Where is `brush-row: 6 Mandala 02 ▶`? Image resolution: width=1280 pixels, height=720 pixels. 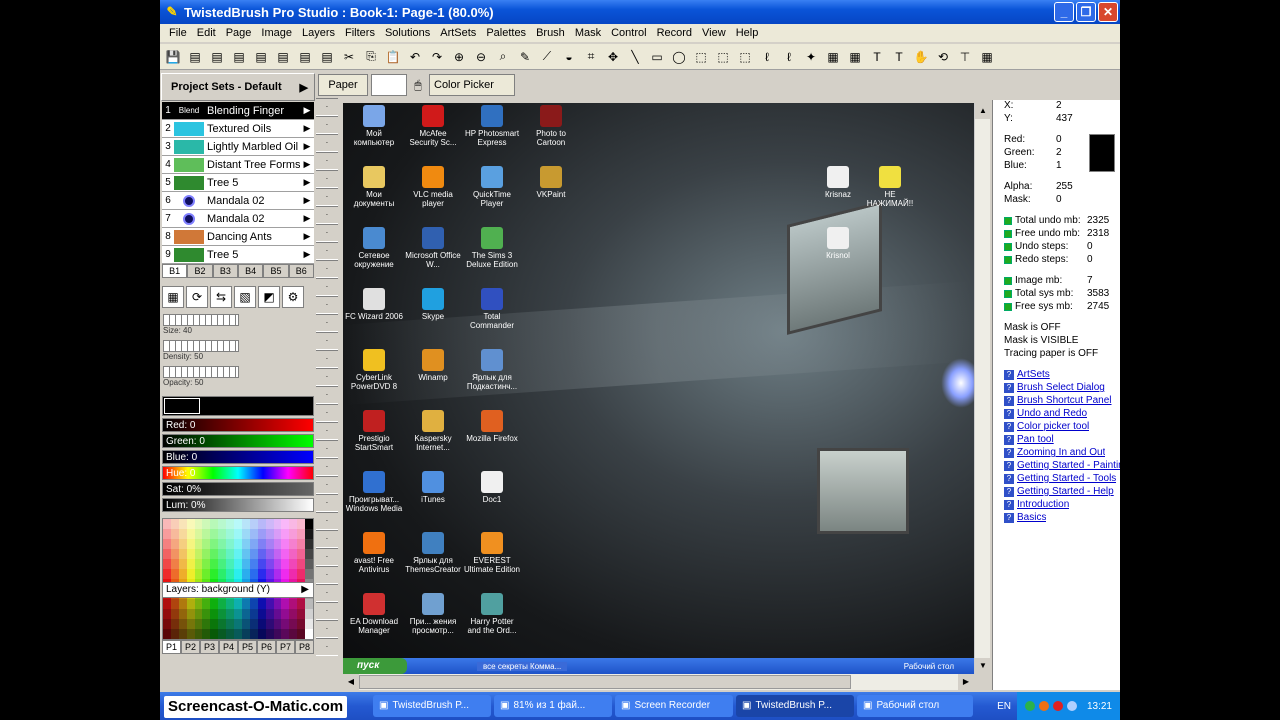 brush-row: 6 Mandala 02 ▶ is located at coordinates (238, 201).